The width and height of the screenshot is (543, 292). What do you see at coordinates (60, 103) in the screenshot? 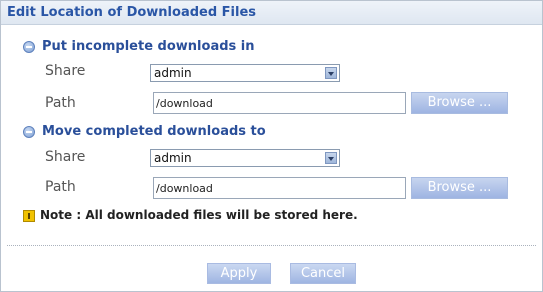
I see `incomplete-path-label: Path` at bounding box center [60, 103].